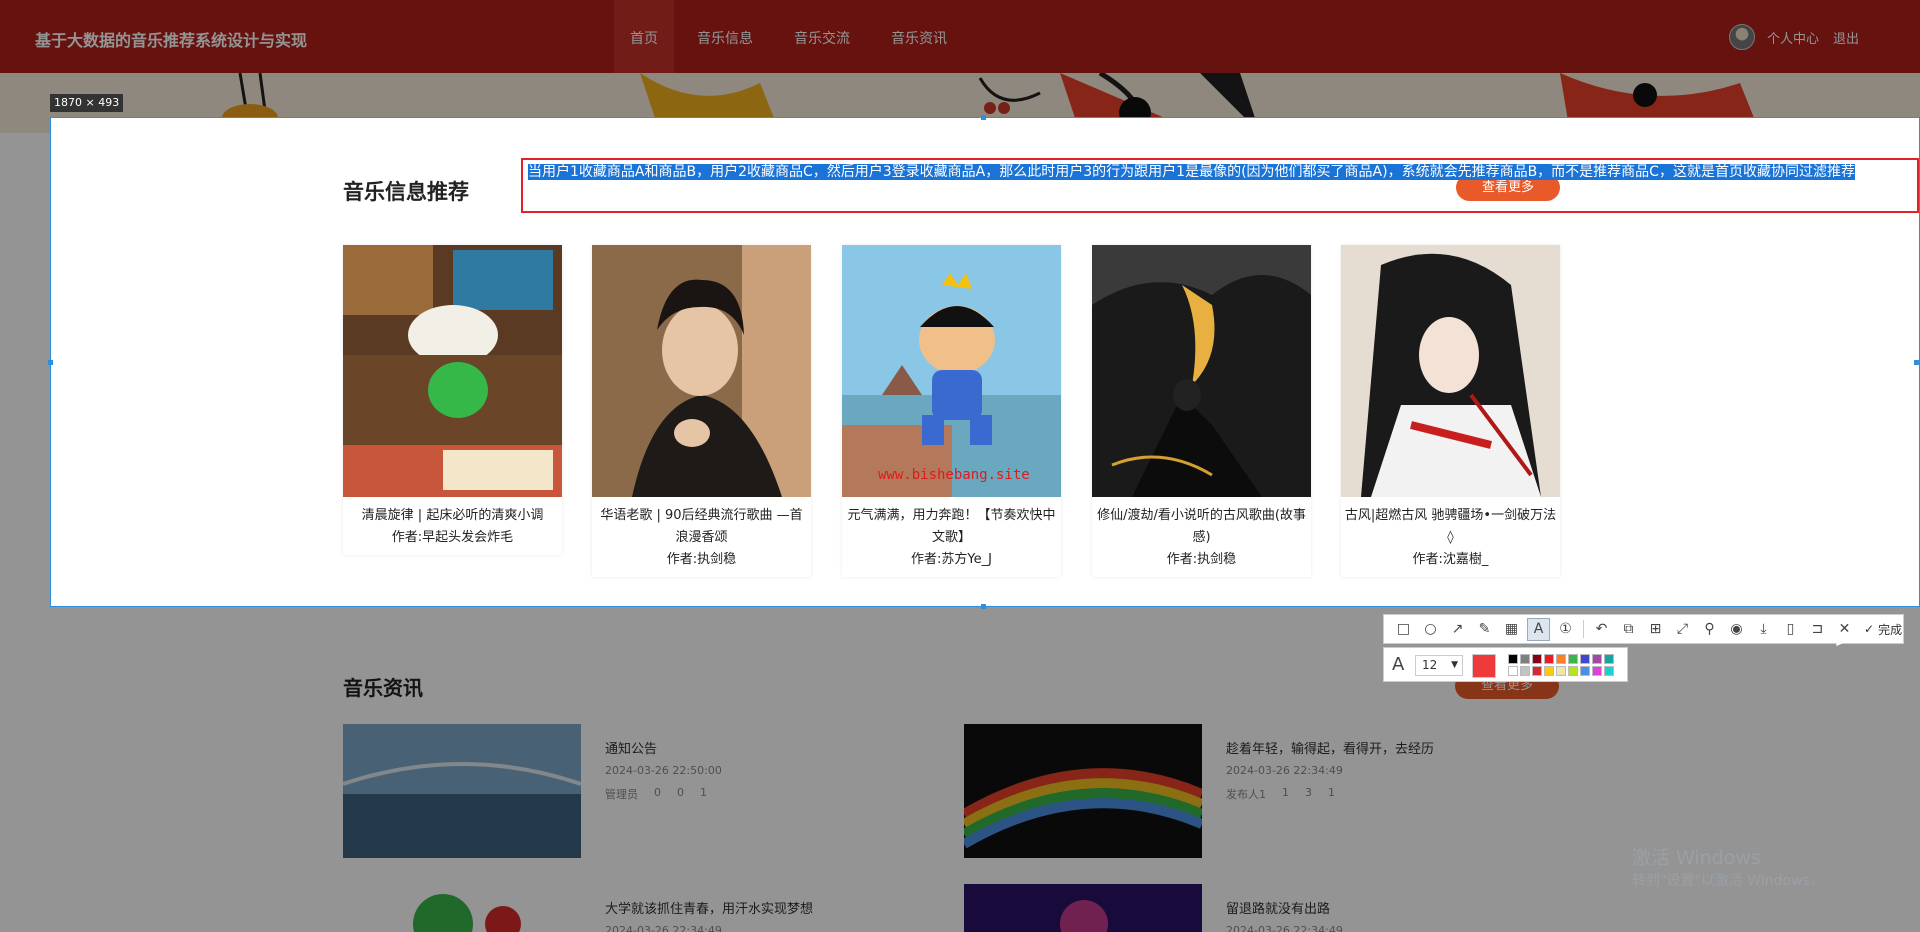  I want to click on text-icon: A, so click(1538, 629).